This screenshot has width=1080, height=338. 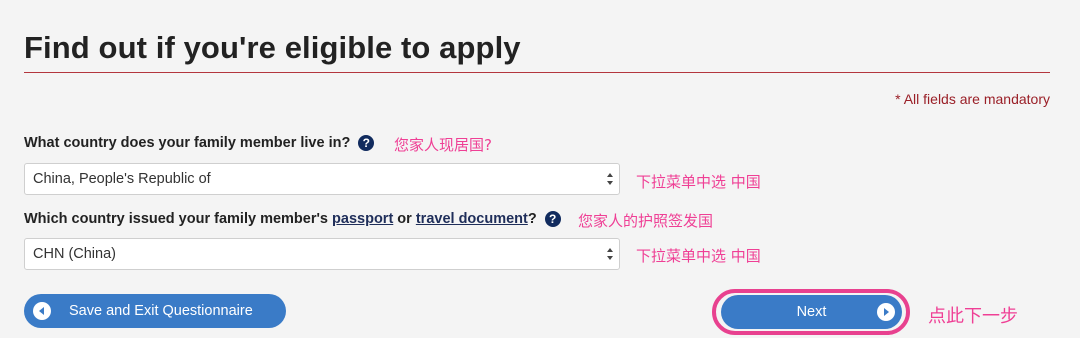 What do you see at coordinates (404, 219) in the screenshot?
I see `question-passport-text-2: or` at bounding box center [404, 219].